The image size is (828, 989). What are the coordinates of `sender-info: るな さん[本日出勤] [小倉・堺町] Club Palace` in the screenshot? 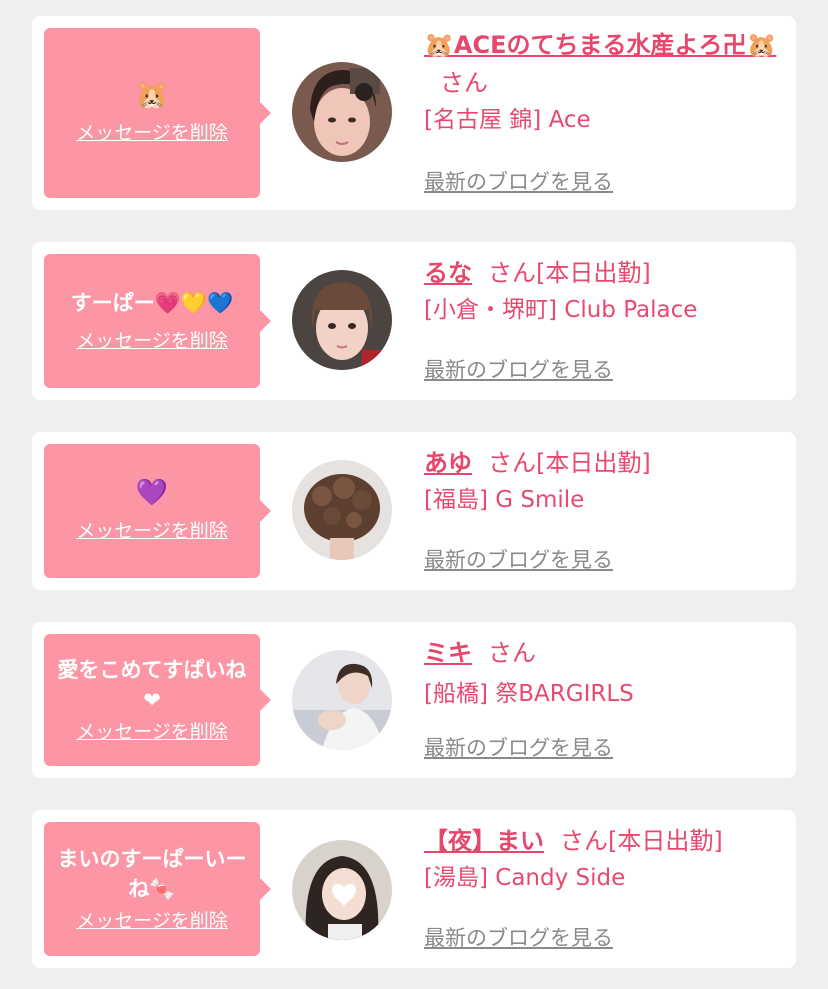 It's located at (604, 291).